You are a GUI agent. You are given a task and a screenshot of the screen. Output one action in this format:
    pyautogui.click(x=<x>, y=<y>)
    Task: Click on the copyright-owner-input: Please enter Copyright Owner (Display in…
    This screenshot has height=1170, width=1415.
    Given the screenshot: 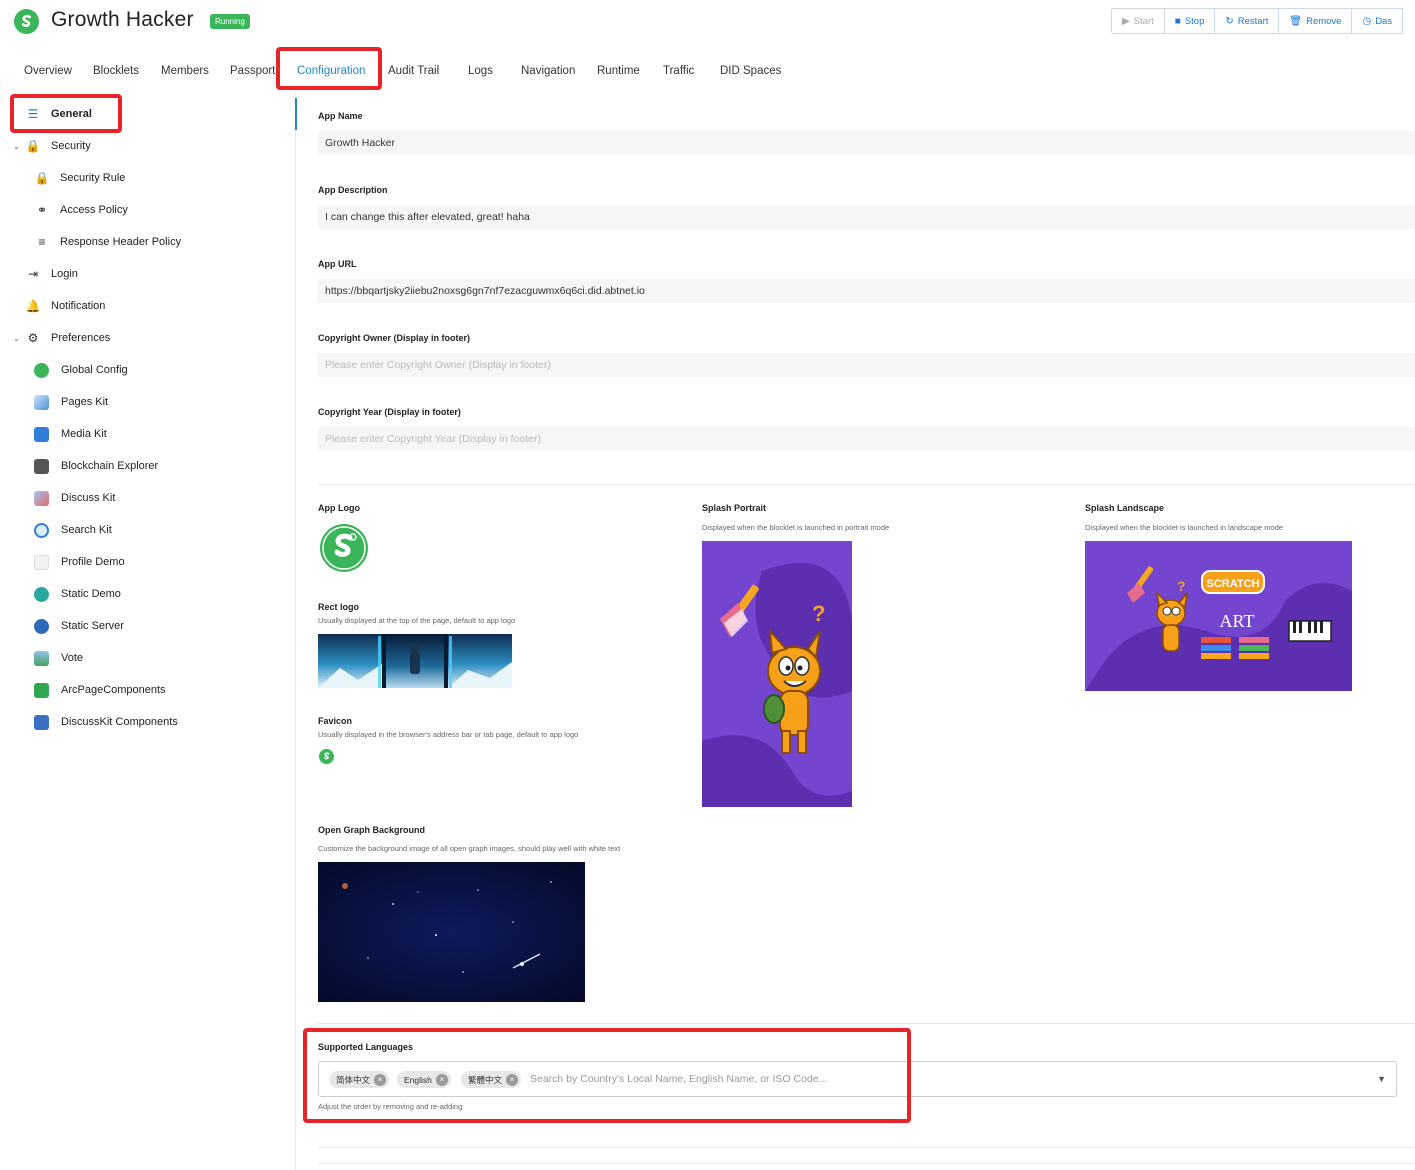 What is the action you would take?
    pyautogui.click(x=866, y=365)
    